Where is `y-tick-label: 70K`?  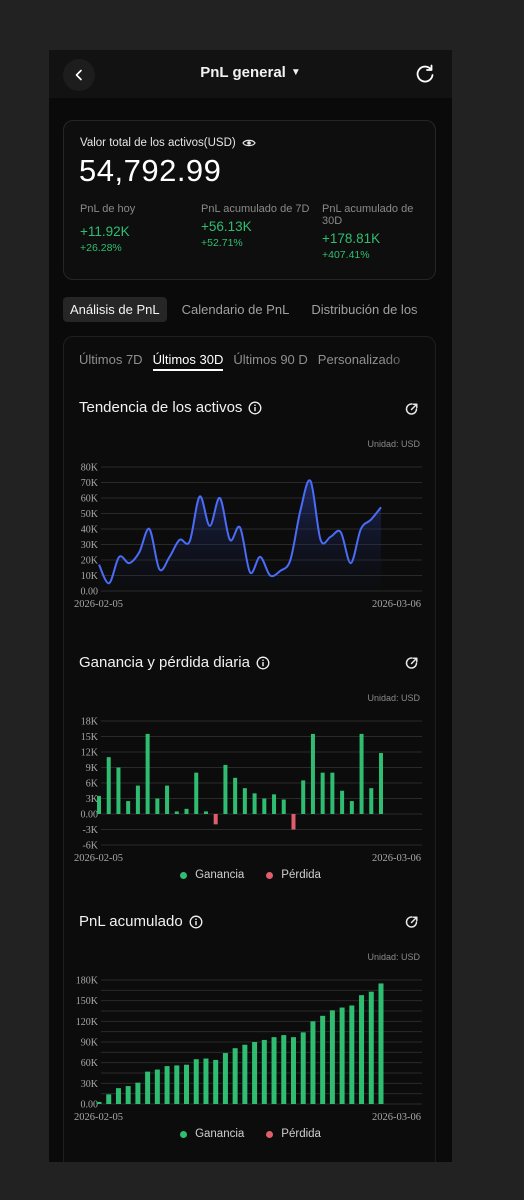
y-tick-label: 70K is located at coordinates (90, 483).